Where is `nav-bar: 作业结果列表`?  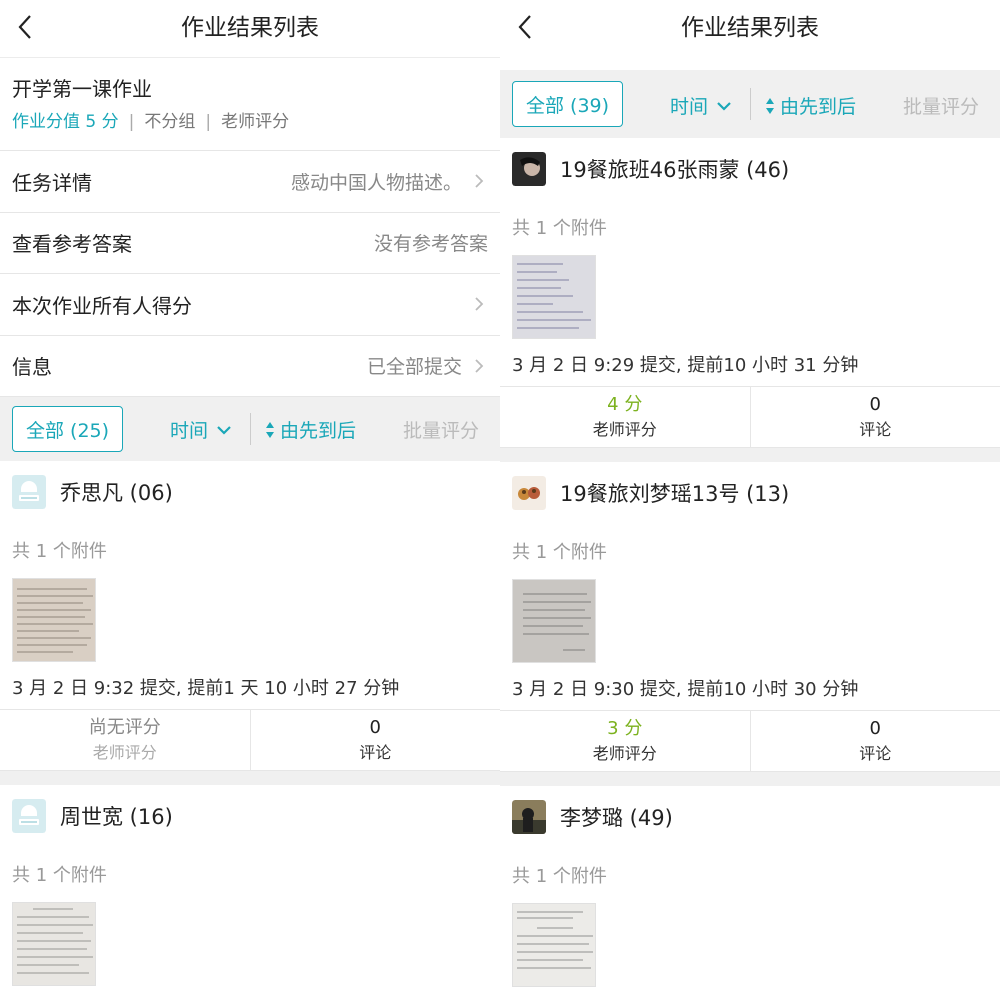 nav-bar: 作业结果列表 is located at coordinates (750, 35).